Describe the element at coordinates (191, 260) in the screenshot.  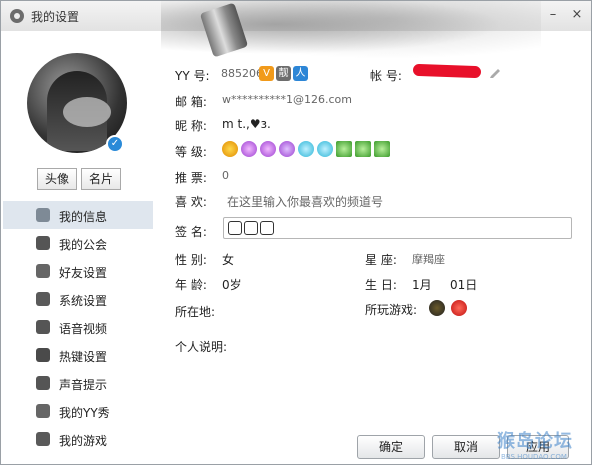
I see `gender-label: 性 别:` at that location.